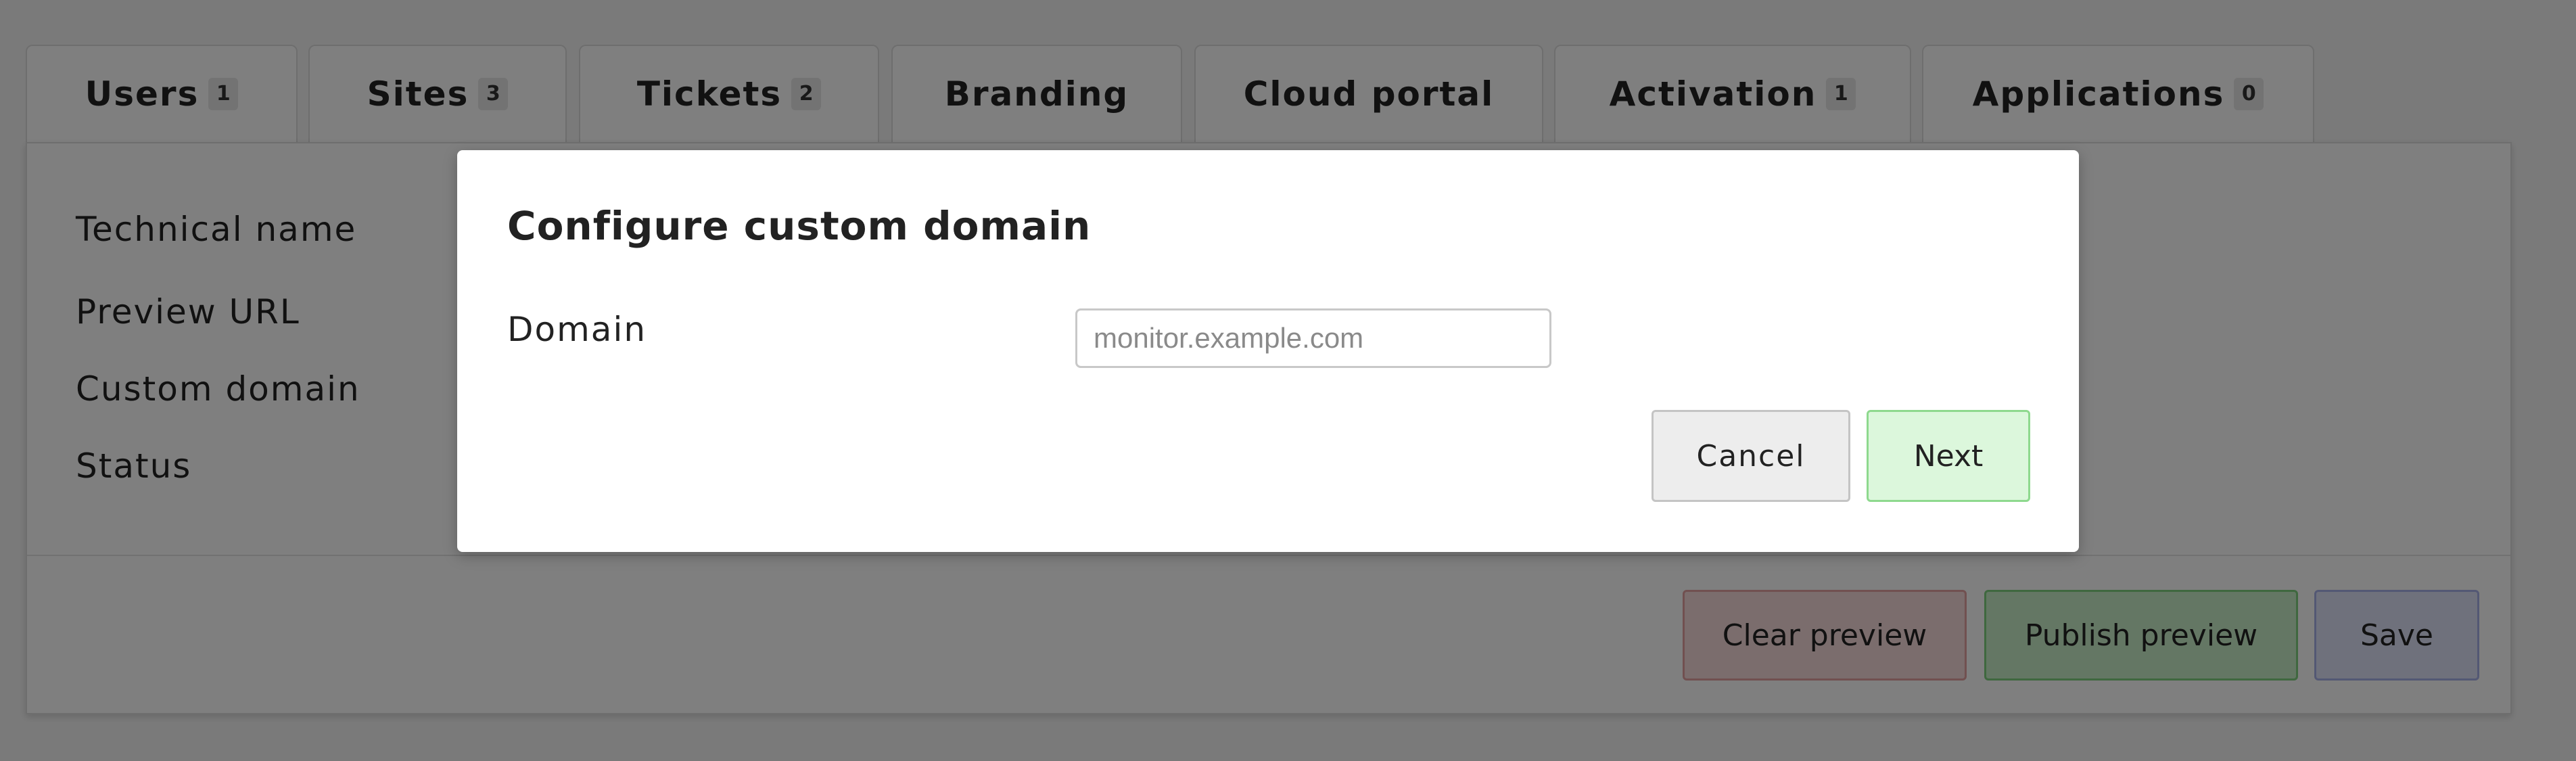  I want to click on domain-label: Domain, so click(577, 329).